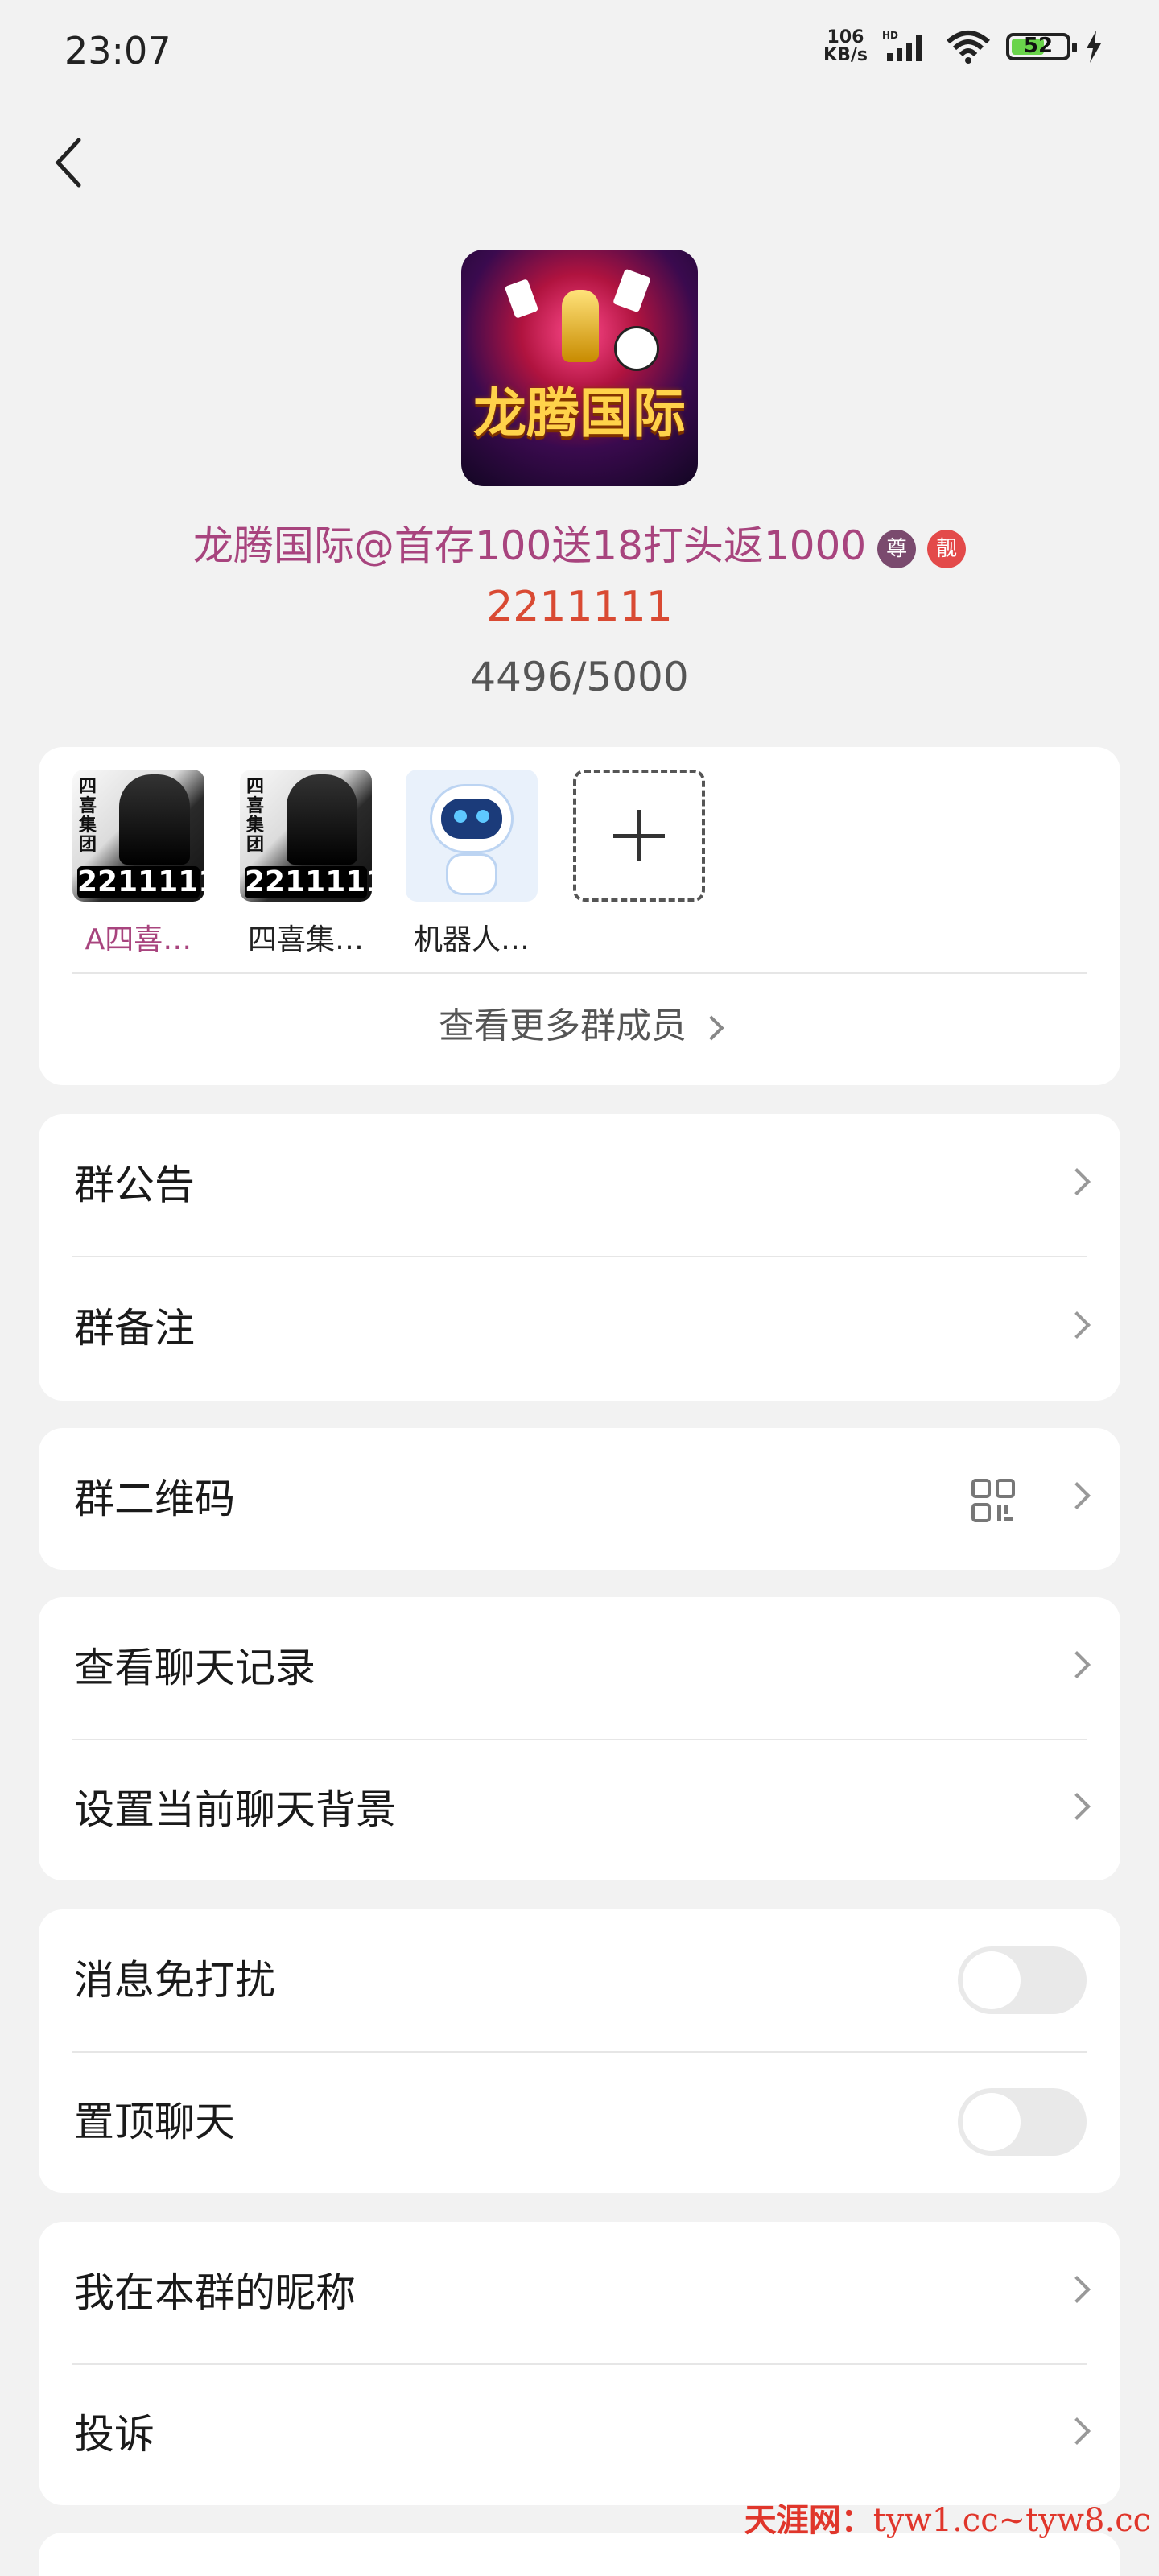  I want to click on row-remark: 群备注, so click(579, 1328).